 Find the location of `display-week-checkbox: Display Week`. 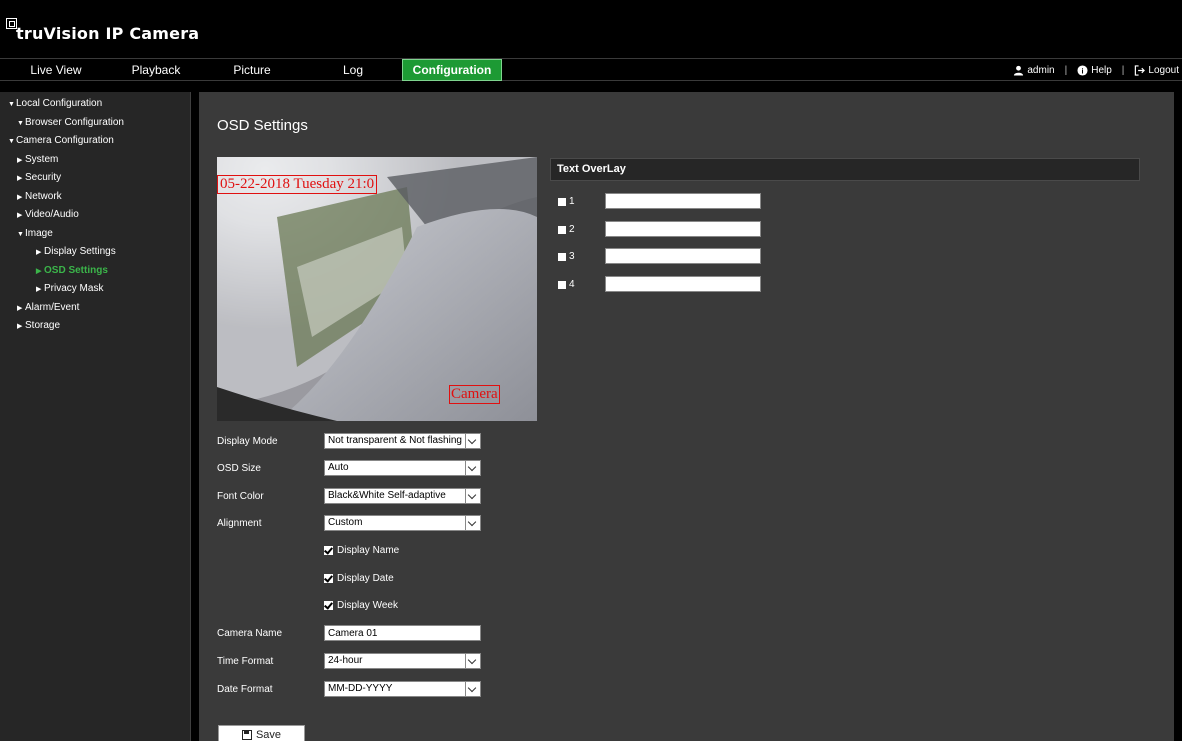

display-week-checkbox: Display Week is located at coordinates (361, 605).